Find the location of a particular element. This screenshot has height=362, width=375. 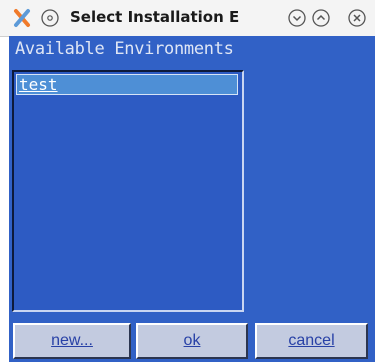

window-title: Select Installation E is located at coordinates (155, 17).